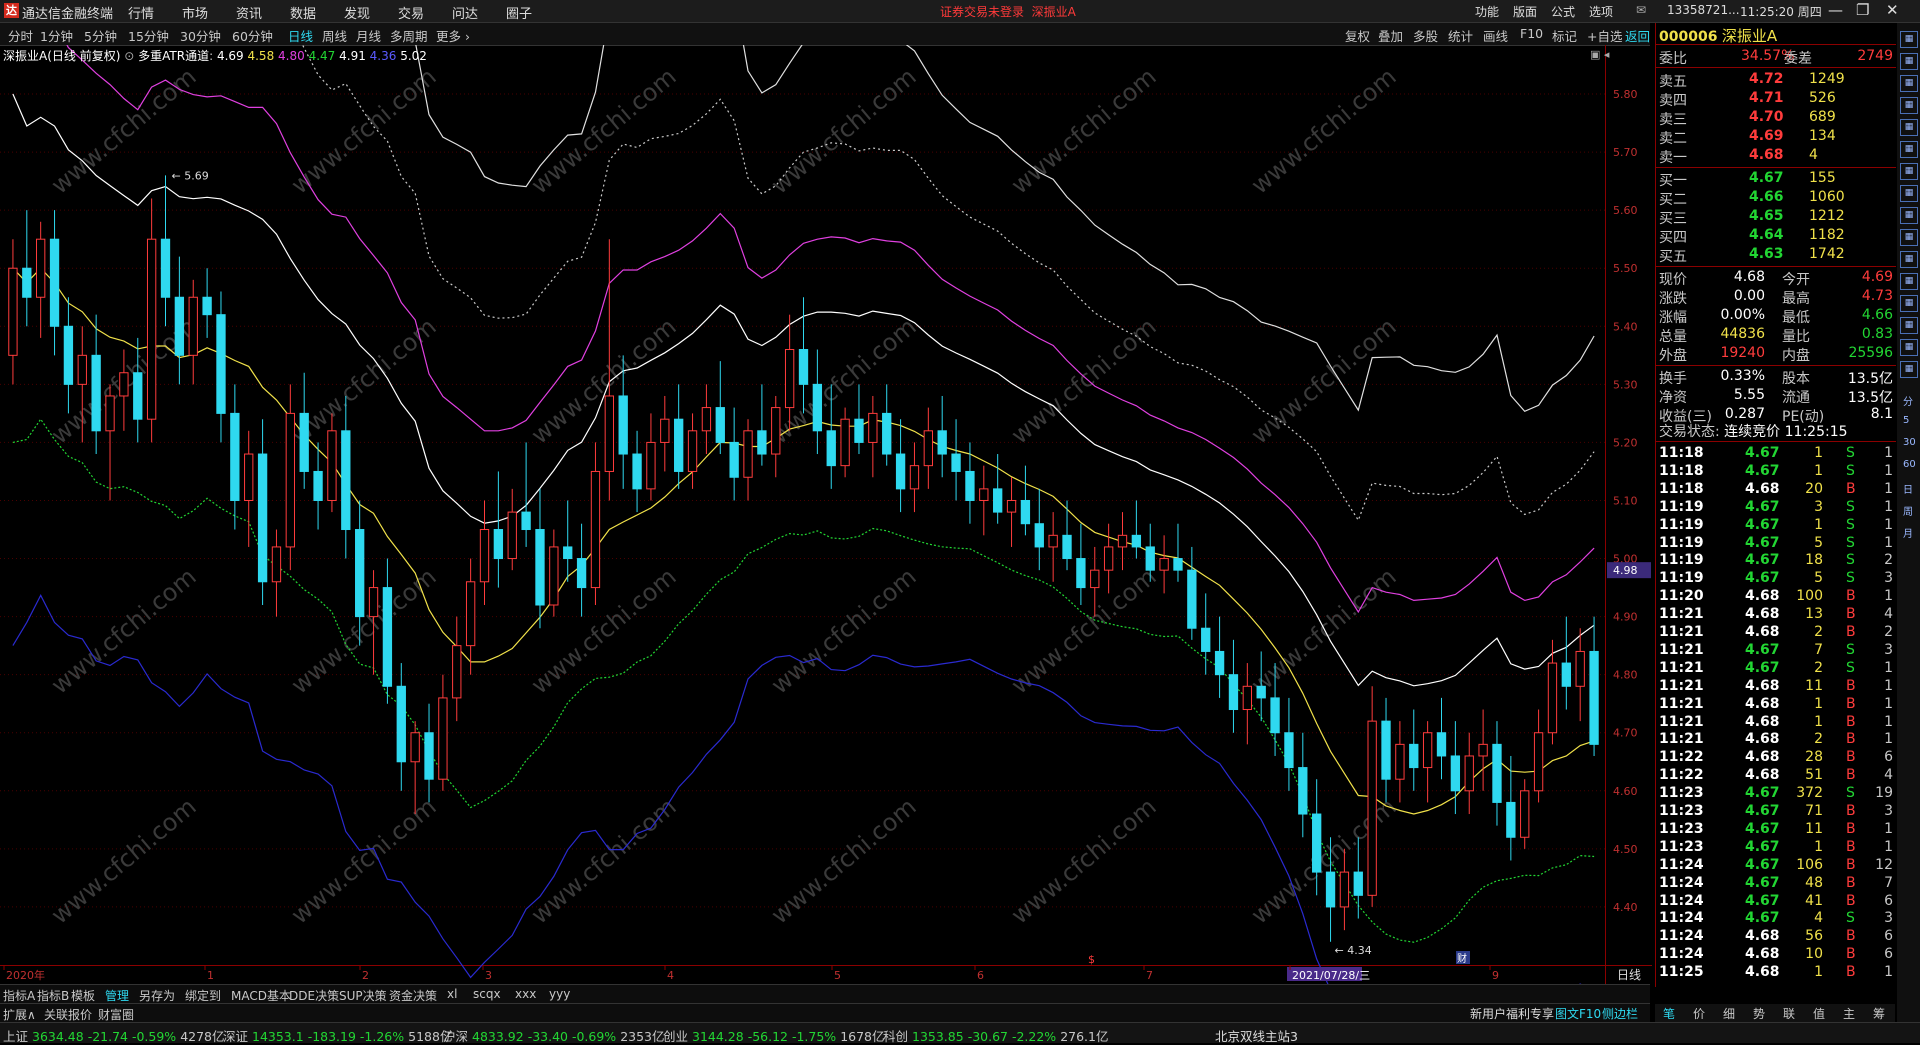 This screenshot has width=1920, height=1045. I want to click on tool-duogu: 多股, so click(1425, 35).